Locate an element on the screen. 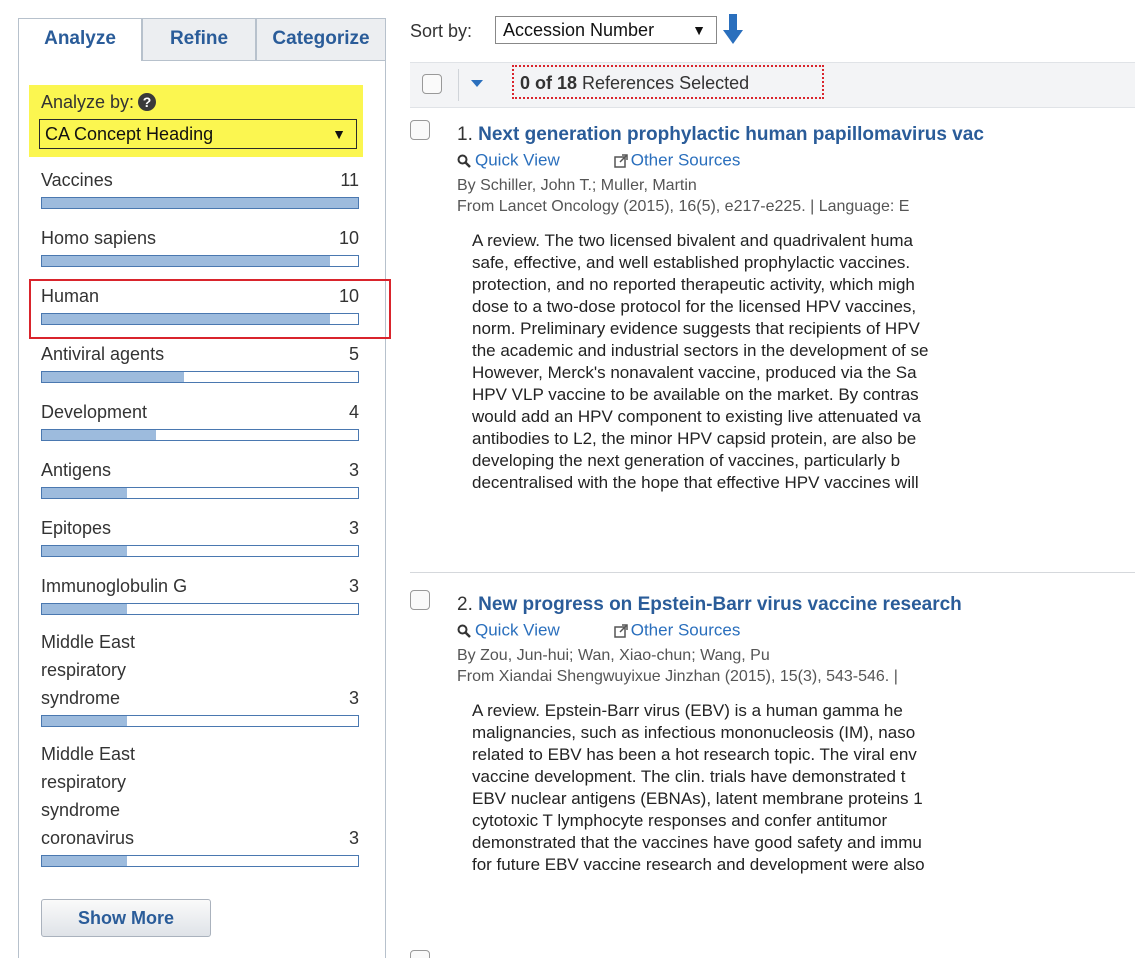  selection-count: 0 of 18 References Selected is located at coordinates (668, 82).